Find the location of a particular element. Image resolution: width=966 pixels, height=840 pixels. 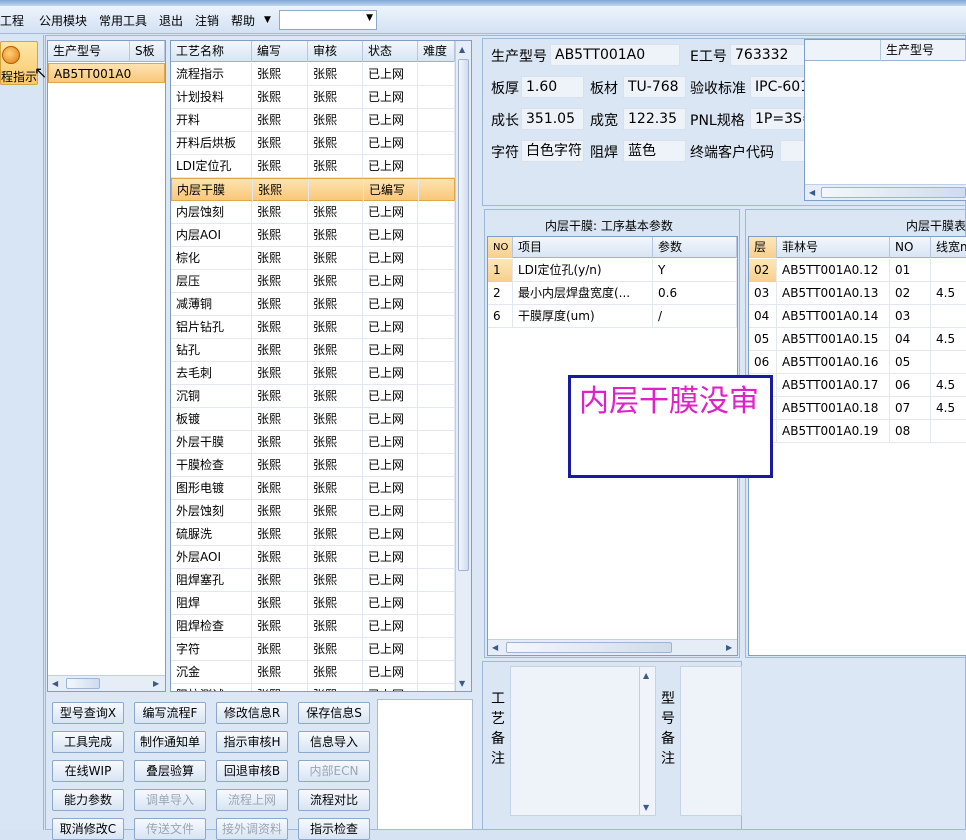

process-grid-vscrollbar: ▲ ▼ is located at coordinates (463, 366).